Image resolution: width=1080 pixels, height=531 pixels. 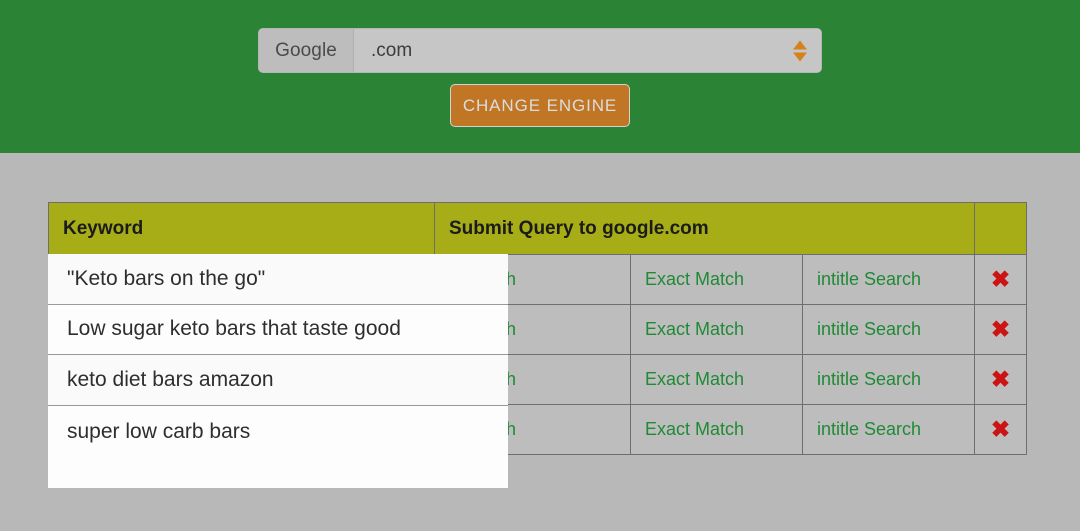 What do you see at coordinates (392, 50) in the screenshot?
I see `engine-tld-value: .com` at bounding box center [392, 50].